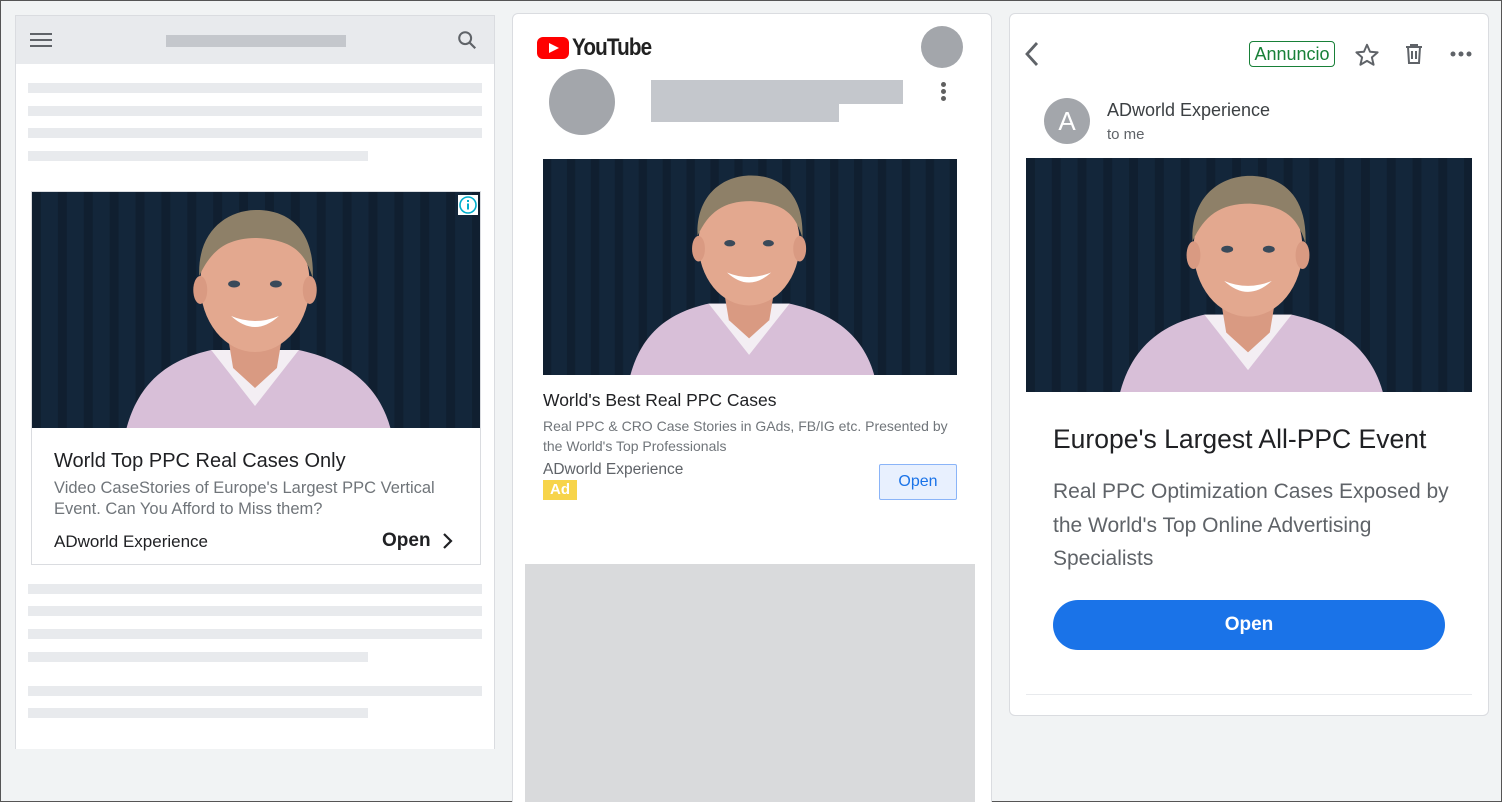 The width and height of the screenshot is (1502, 802). I want to click on star-icon, so click(1367, 55).